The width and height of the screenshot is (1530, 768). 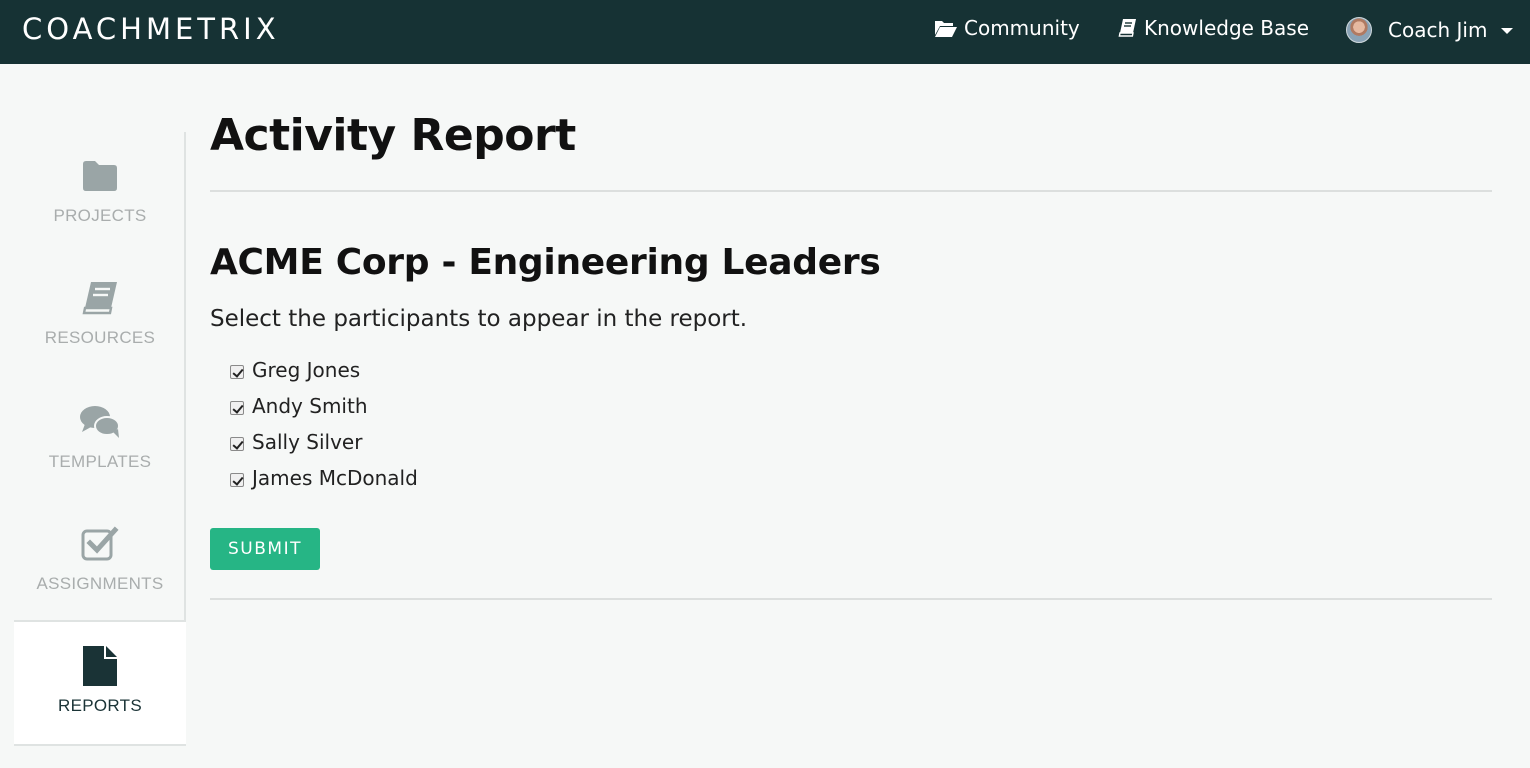 I want to click on document-icon, so click(x=100, y=666).